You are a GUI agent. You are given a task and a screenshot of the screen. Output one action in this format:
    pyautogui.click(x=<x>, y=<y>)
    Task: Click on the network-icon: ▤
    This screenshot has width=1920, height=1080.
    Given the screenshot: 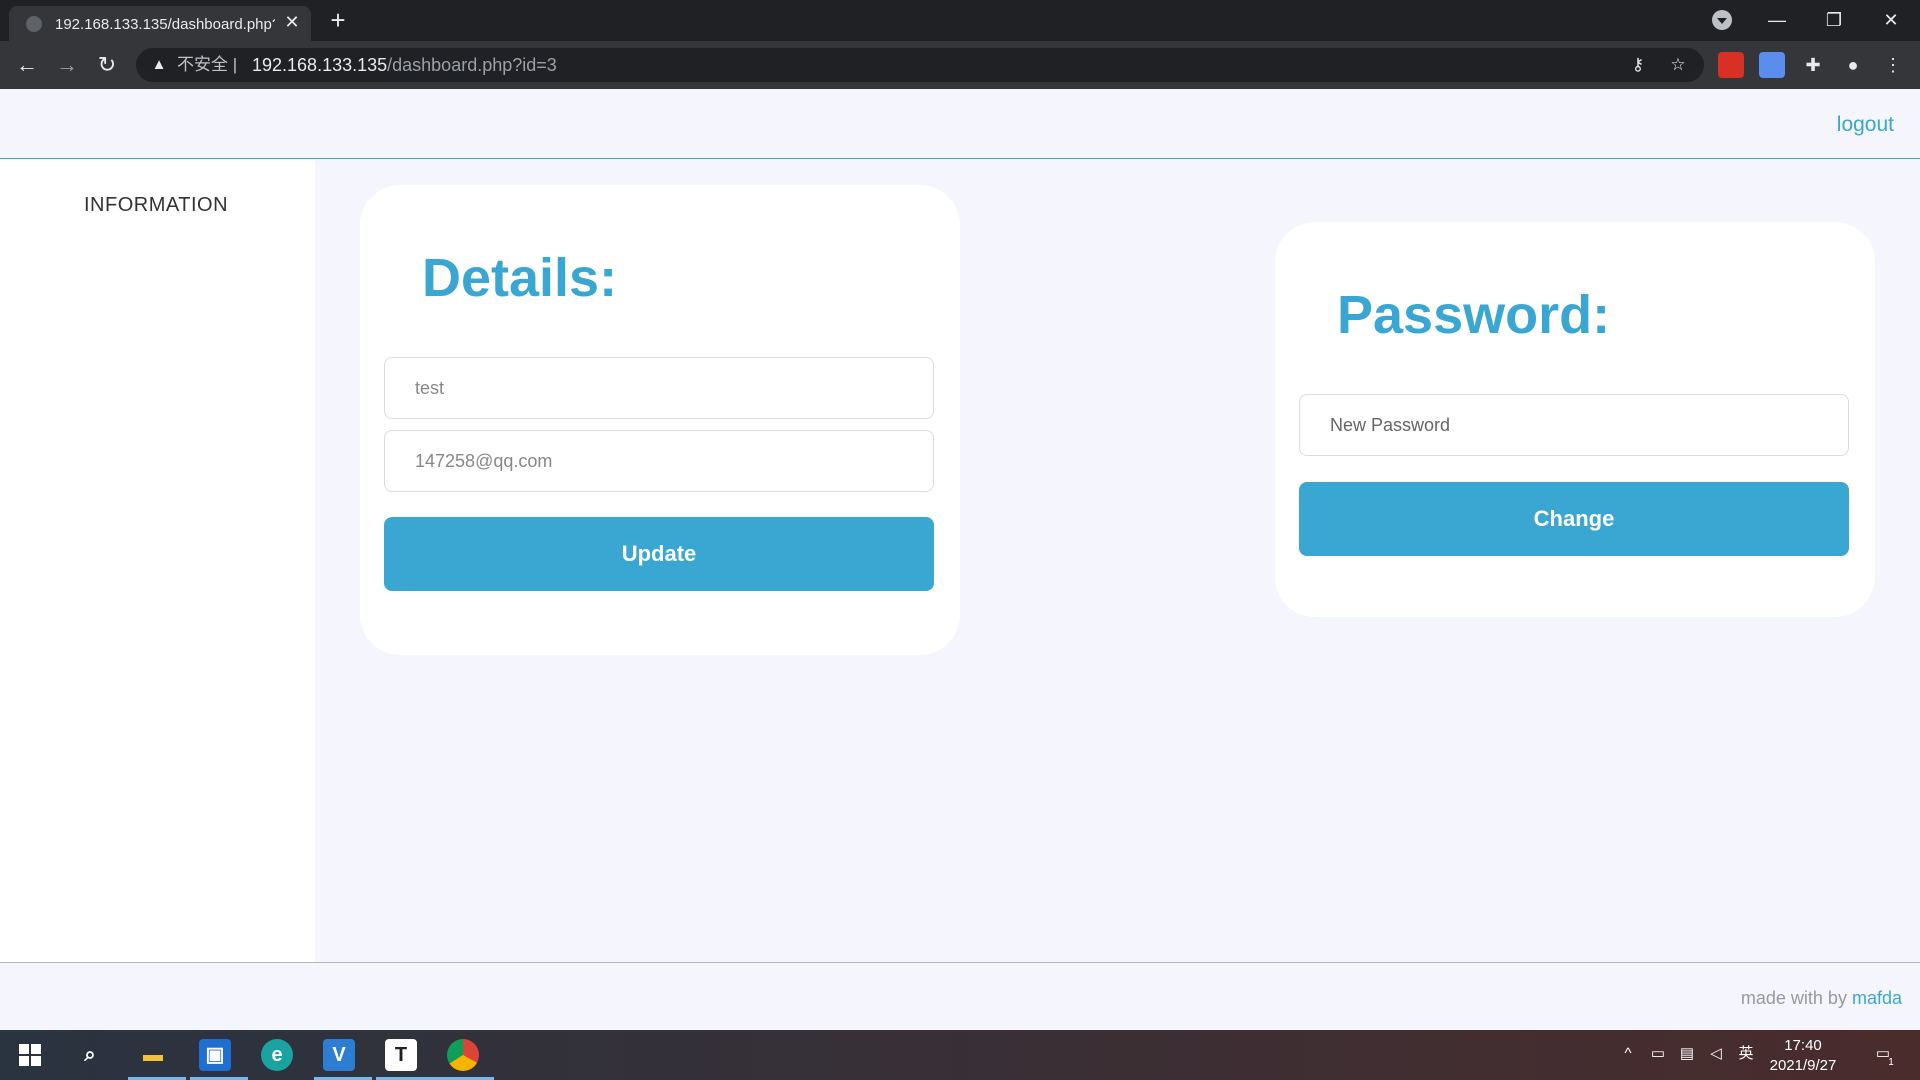 What is the action you would take?
    pyautogui.click(x=1687, y=1054)
    